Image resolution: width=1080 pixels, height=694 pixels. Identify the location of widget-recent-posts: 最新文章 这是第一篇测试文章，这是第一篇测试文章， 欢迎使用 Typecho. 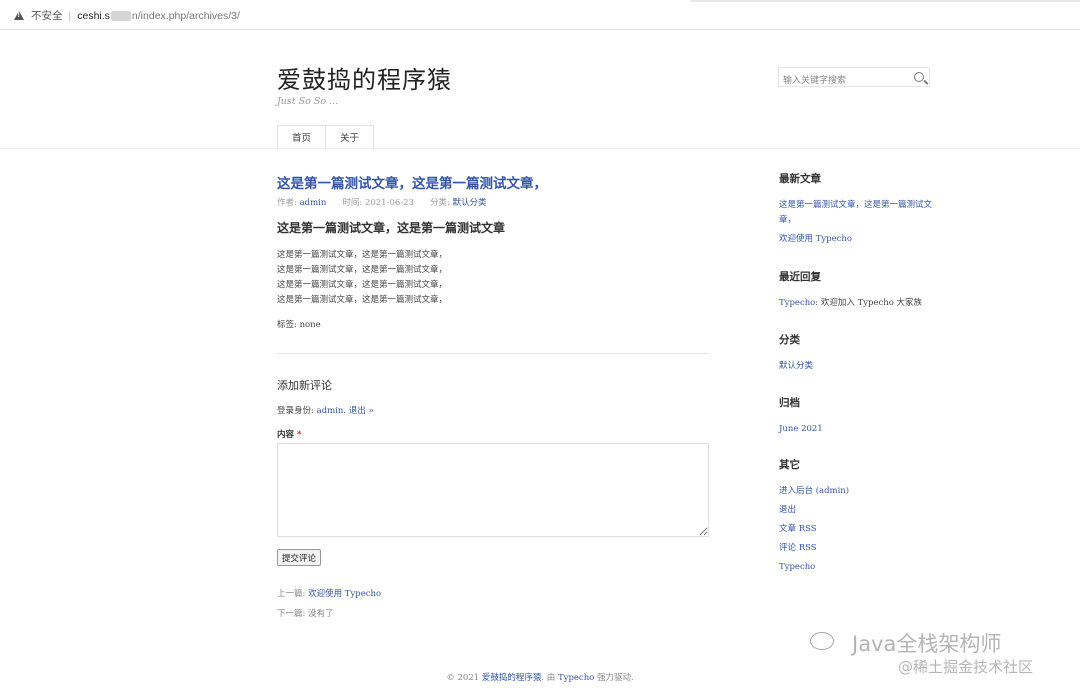
(856, 209).